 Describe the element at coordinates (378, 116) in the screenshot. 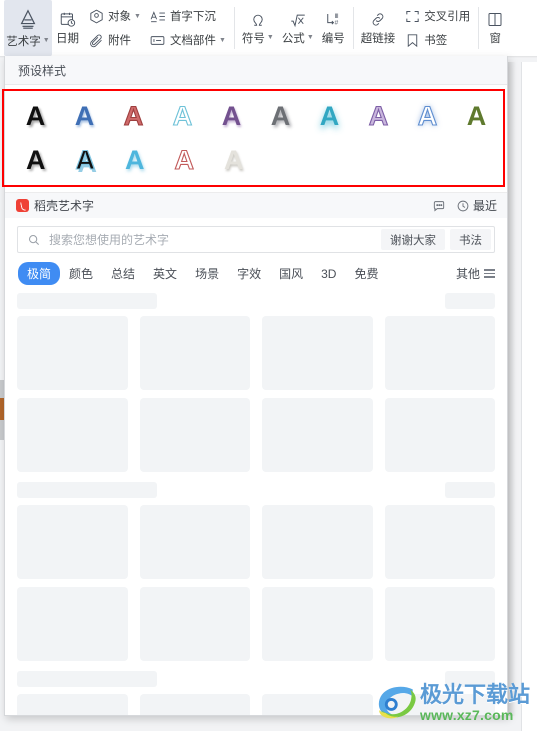

I see `wordart-style-8: A` at that location.